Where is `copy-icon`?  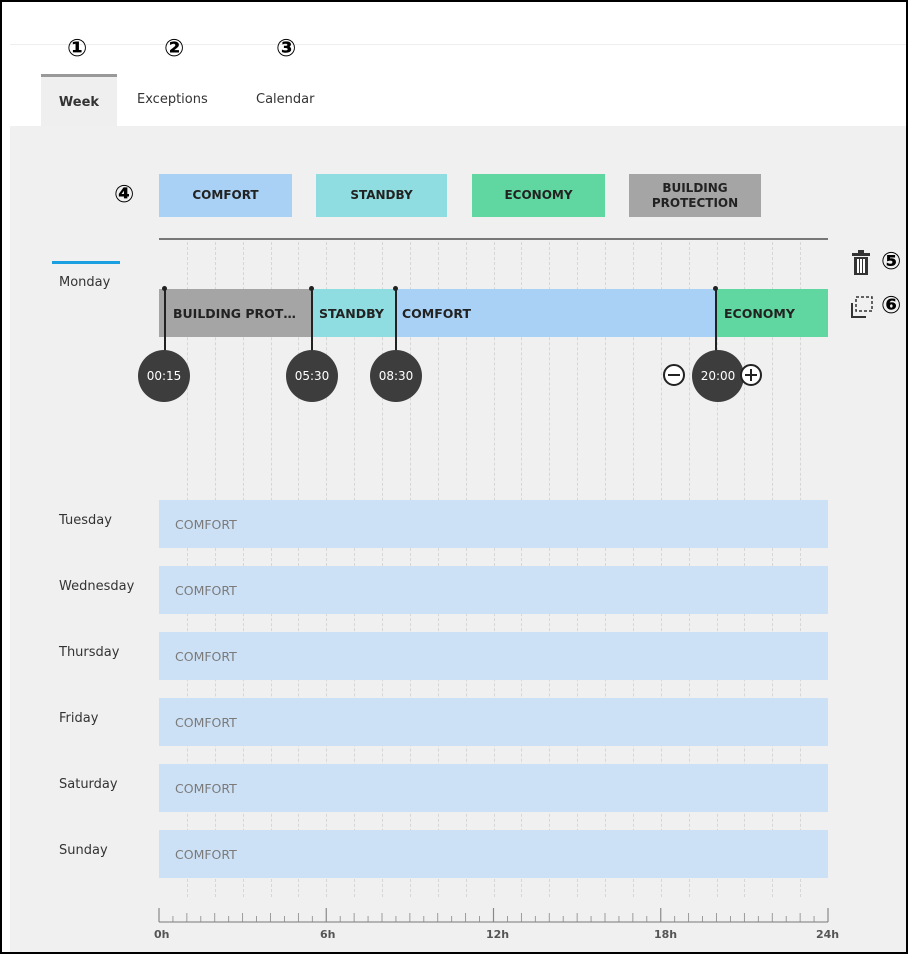
copy-icon is located at coordinates (862, 307).